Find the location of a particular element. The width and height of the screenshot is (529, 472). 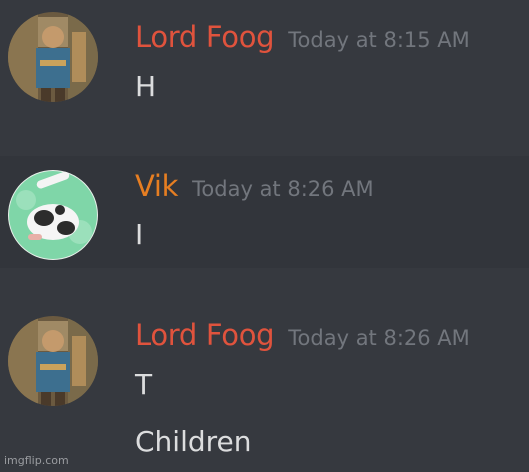

message-header: Lord Foog Today at 8:15 AM is located at coordinates (302, 37).